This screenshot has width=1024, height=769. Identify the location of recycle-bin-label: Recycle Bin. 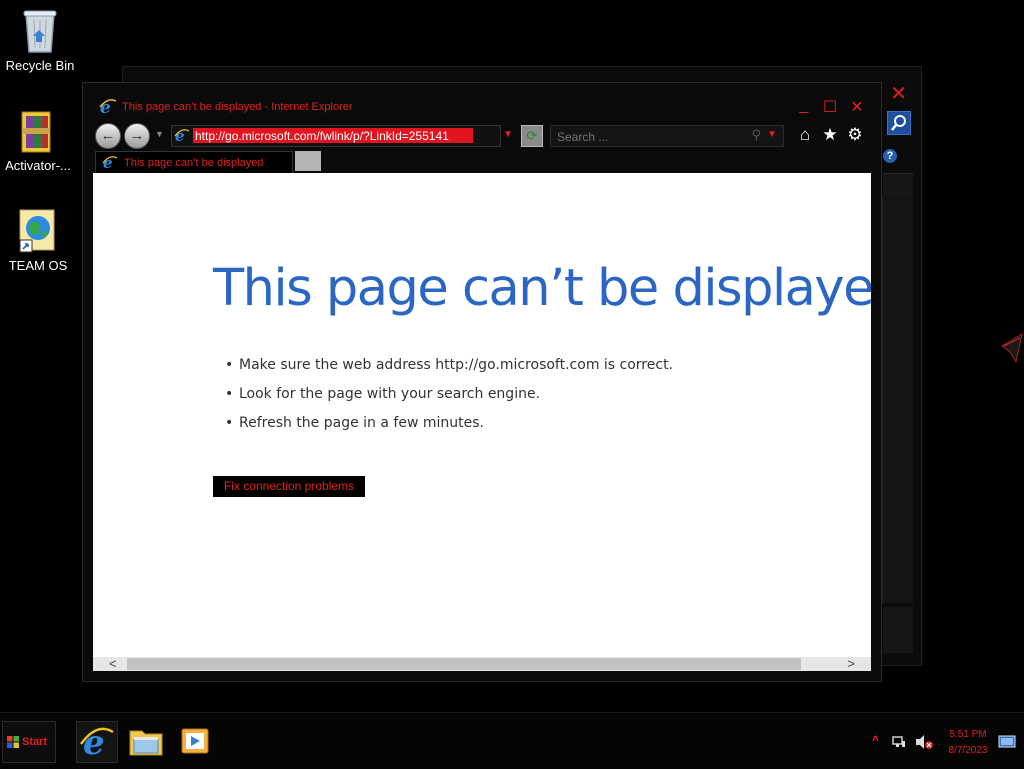
(40, 65).